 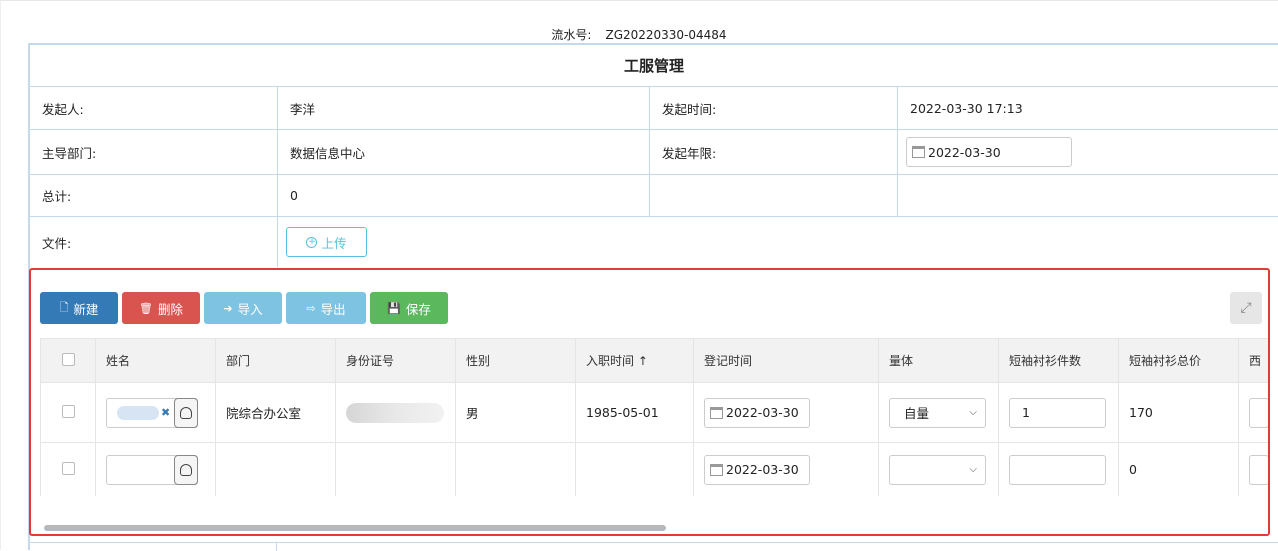 I want to click on form-row-initiator: 发起人: 李洋 发起时间: 2022-03-30 17:13, so click(x=654, y=108).